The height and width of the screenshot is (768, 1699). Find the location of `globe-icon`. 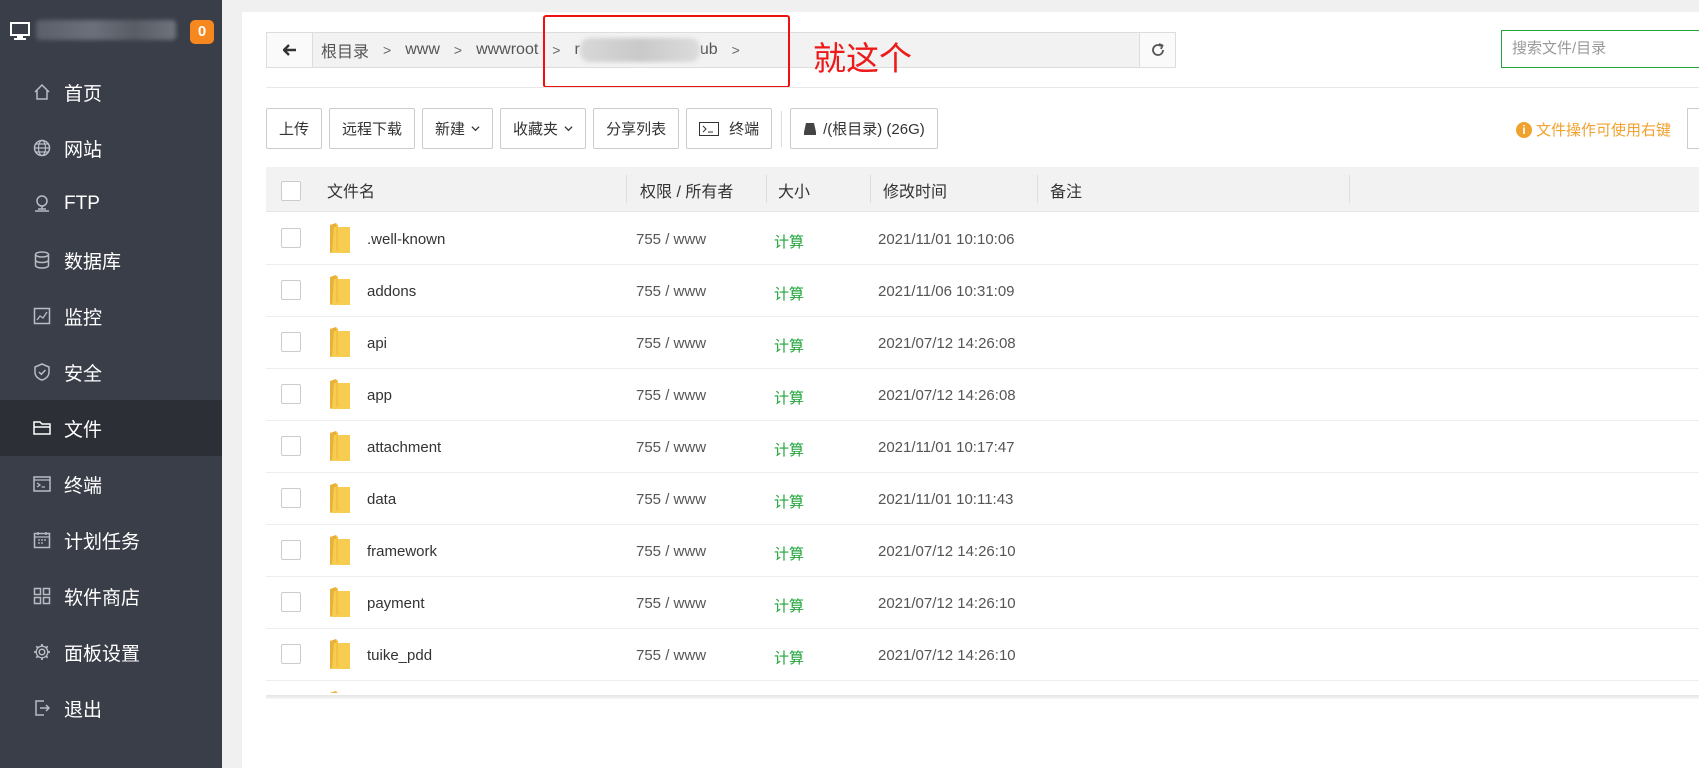

globe-icon is located at coordinates (42, 148).